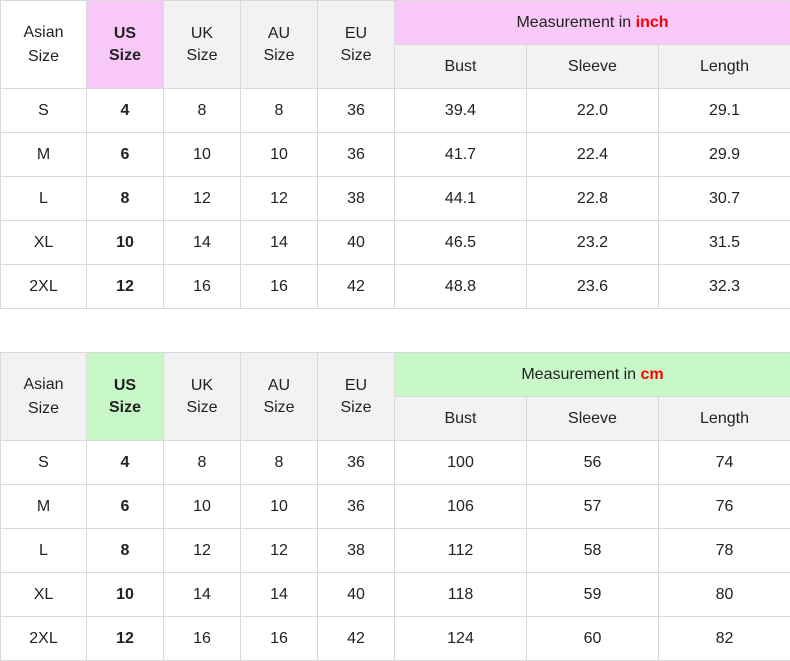  What do you see at coordinates (592, 418) in the screenshot?
I see `sleeve-header: Sleeve` at bounding box center [592, 418].